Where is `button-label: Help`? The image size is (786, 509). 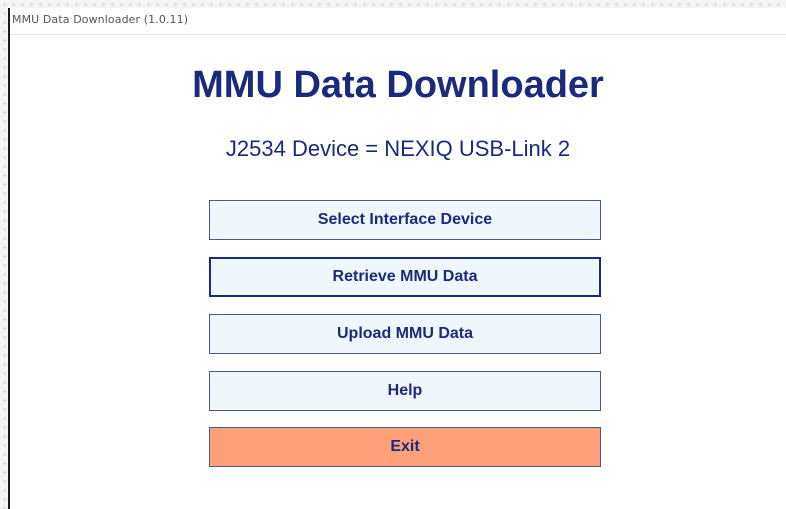
button-label: Help is located at coordinates (405, 390).